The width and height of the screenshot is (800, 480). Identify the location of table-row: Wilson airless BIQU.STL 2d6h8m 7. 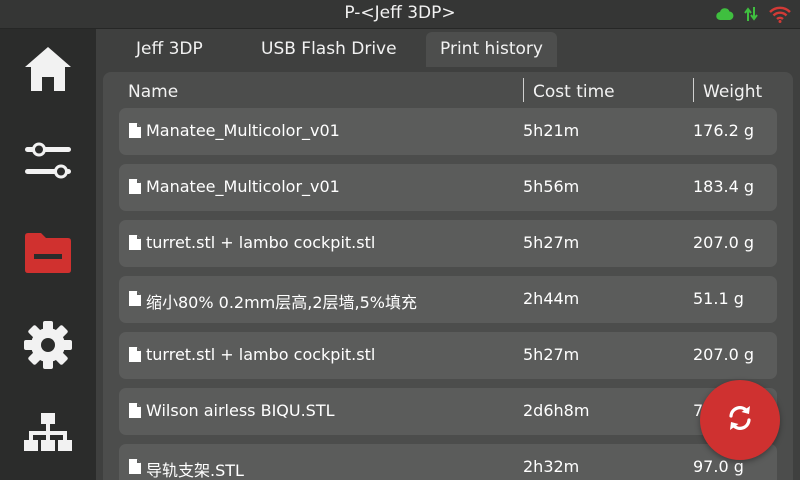
(448, 411).